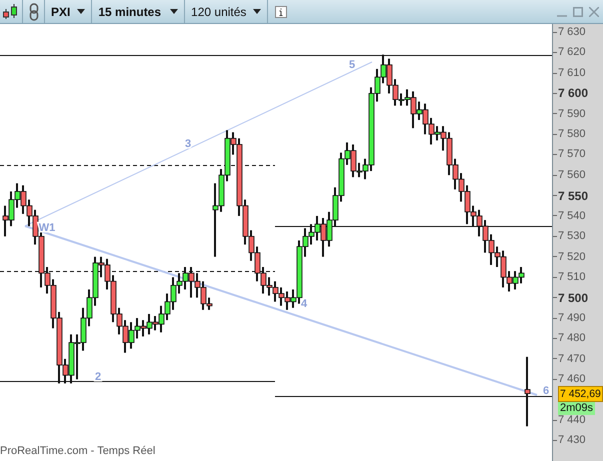 The height and width of the screenshot is (461, 603). Describe the element at coordinates (572, 154) in the screenshot. I see `price-tick-label: 7 570` at that location.